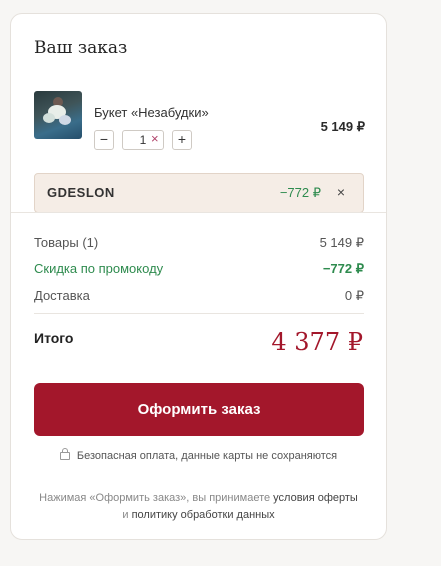  Describe the element at coordinates (203, 515) in the screenshot. I see `privacy-link: политику обработки данных` at that location.